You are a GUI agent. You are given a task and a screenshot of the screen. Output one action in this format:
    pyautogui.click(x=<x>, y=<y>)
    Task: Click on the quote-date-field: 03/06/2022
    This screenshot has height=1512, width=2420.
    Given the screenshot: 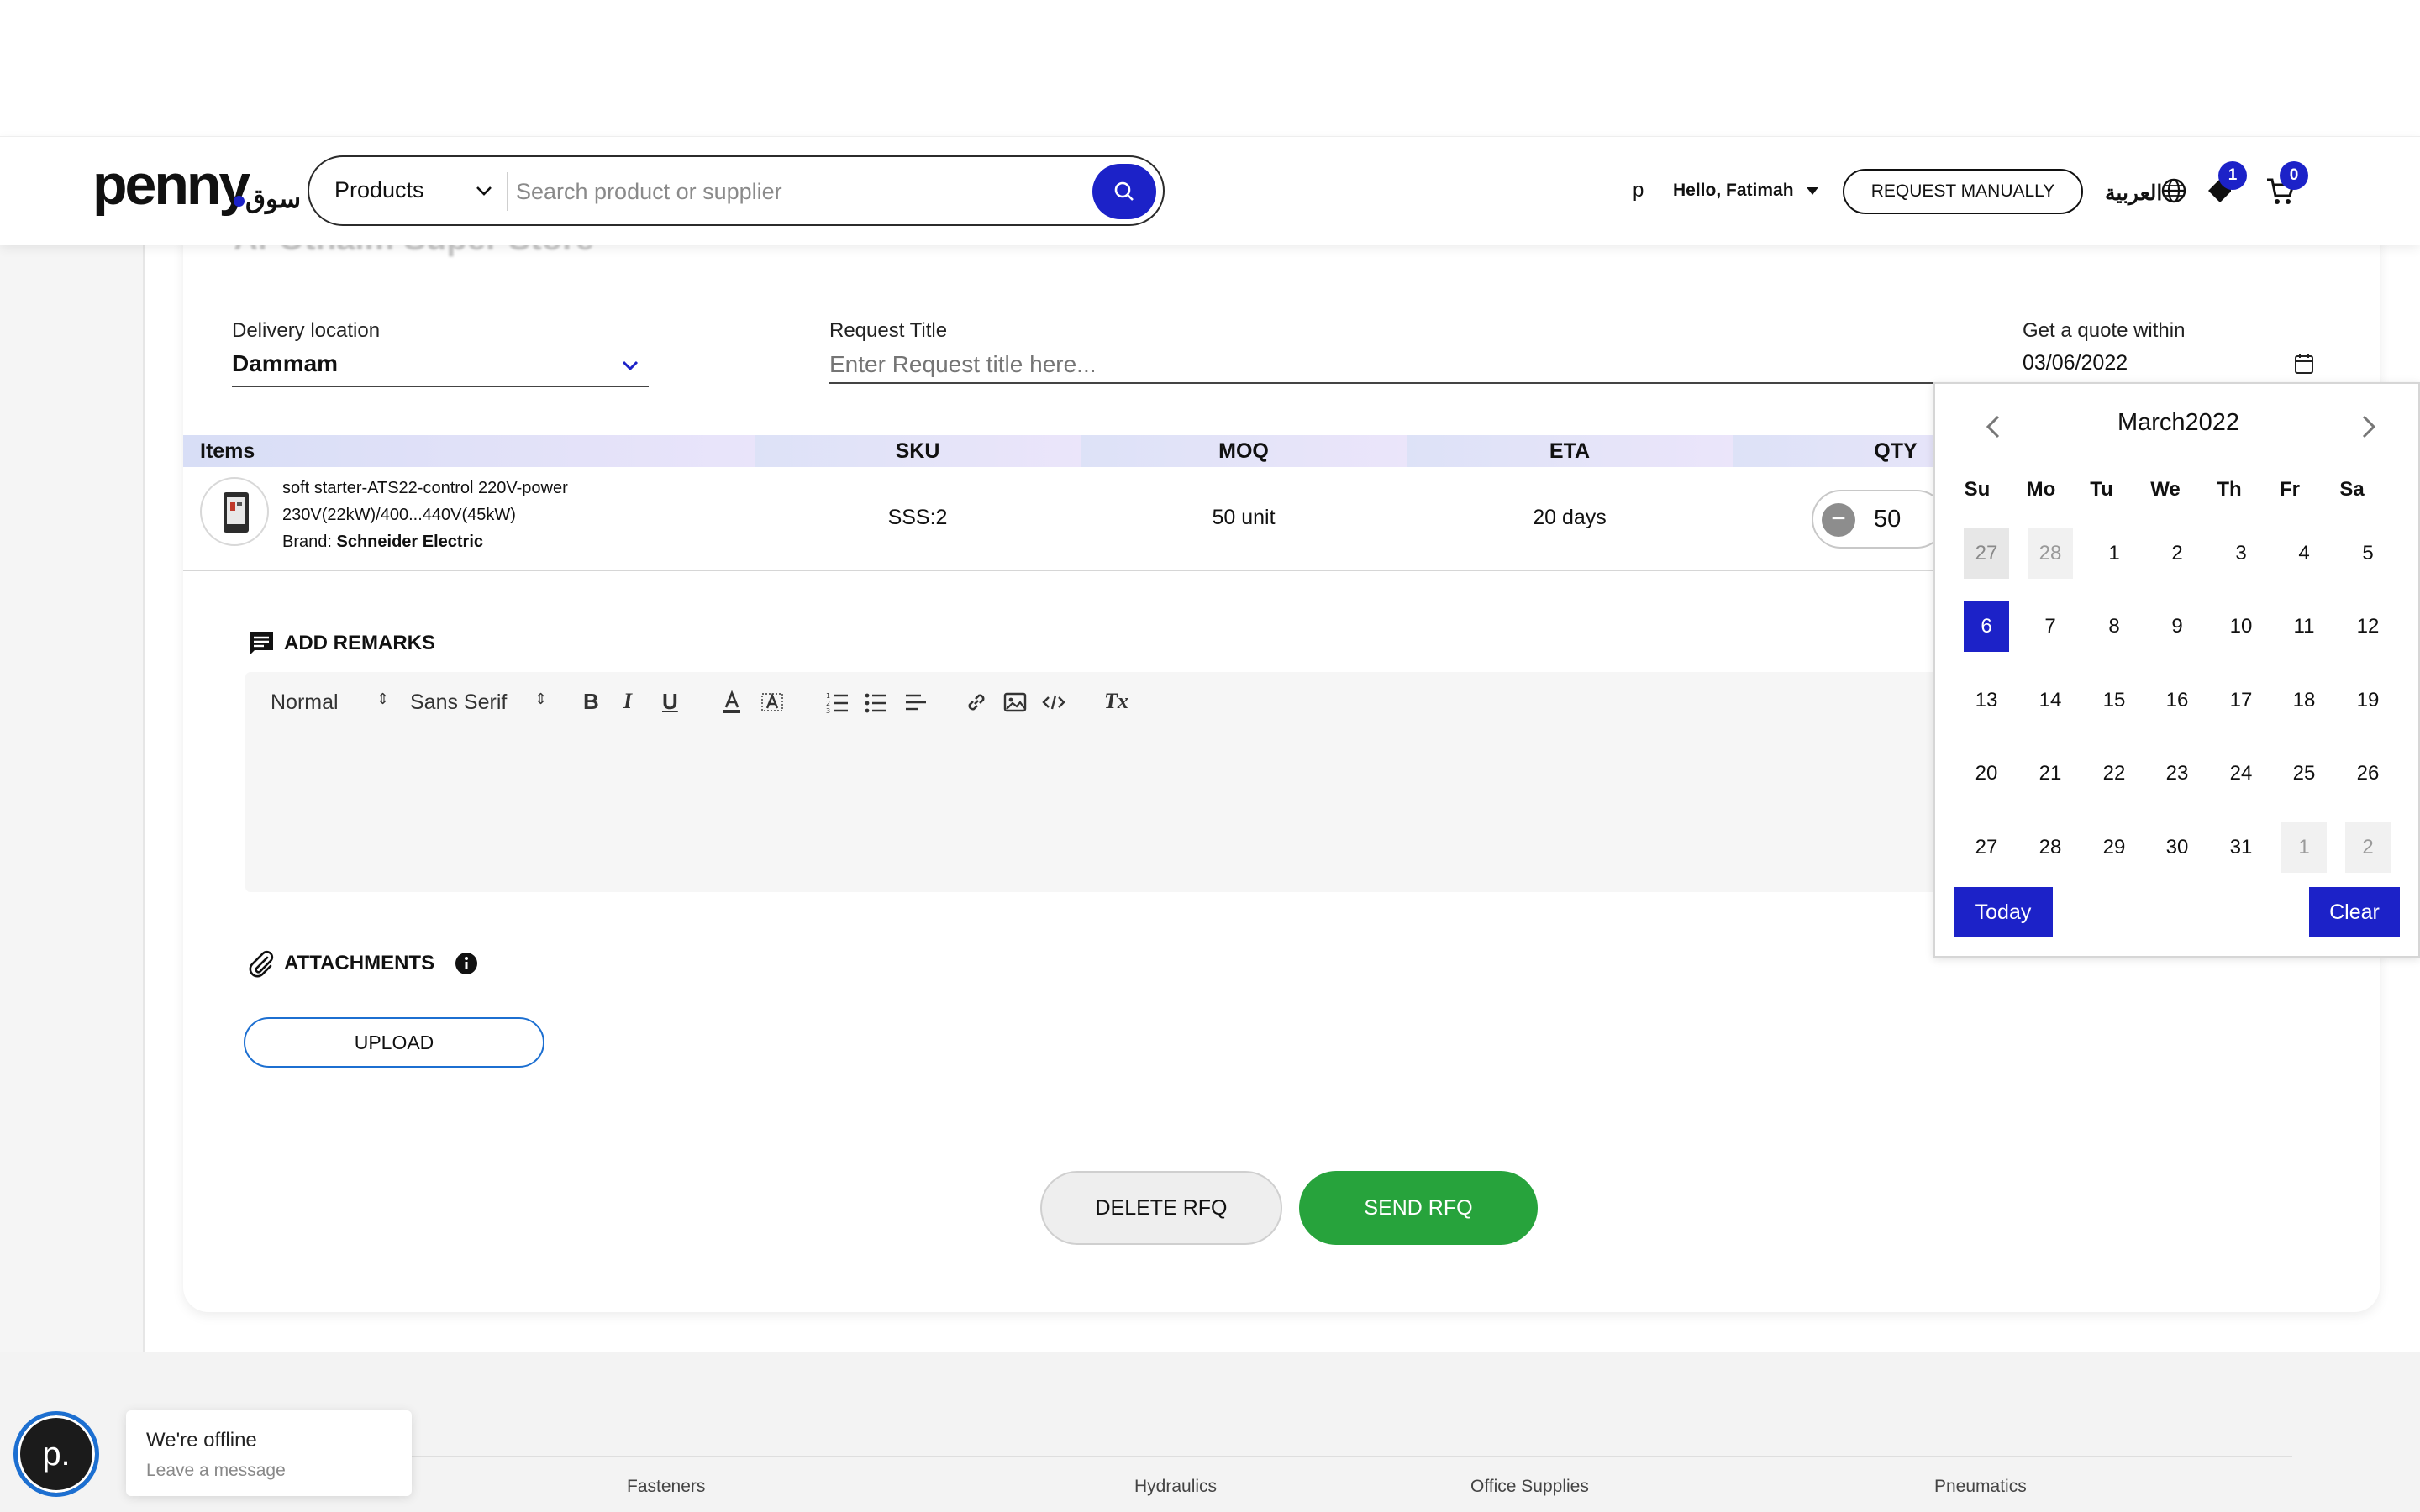 What is the action you would take?
    pyautogui.click(x=2178, y=366)
    